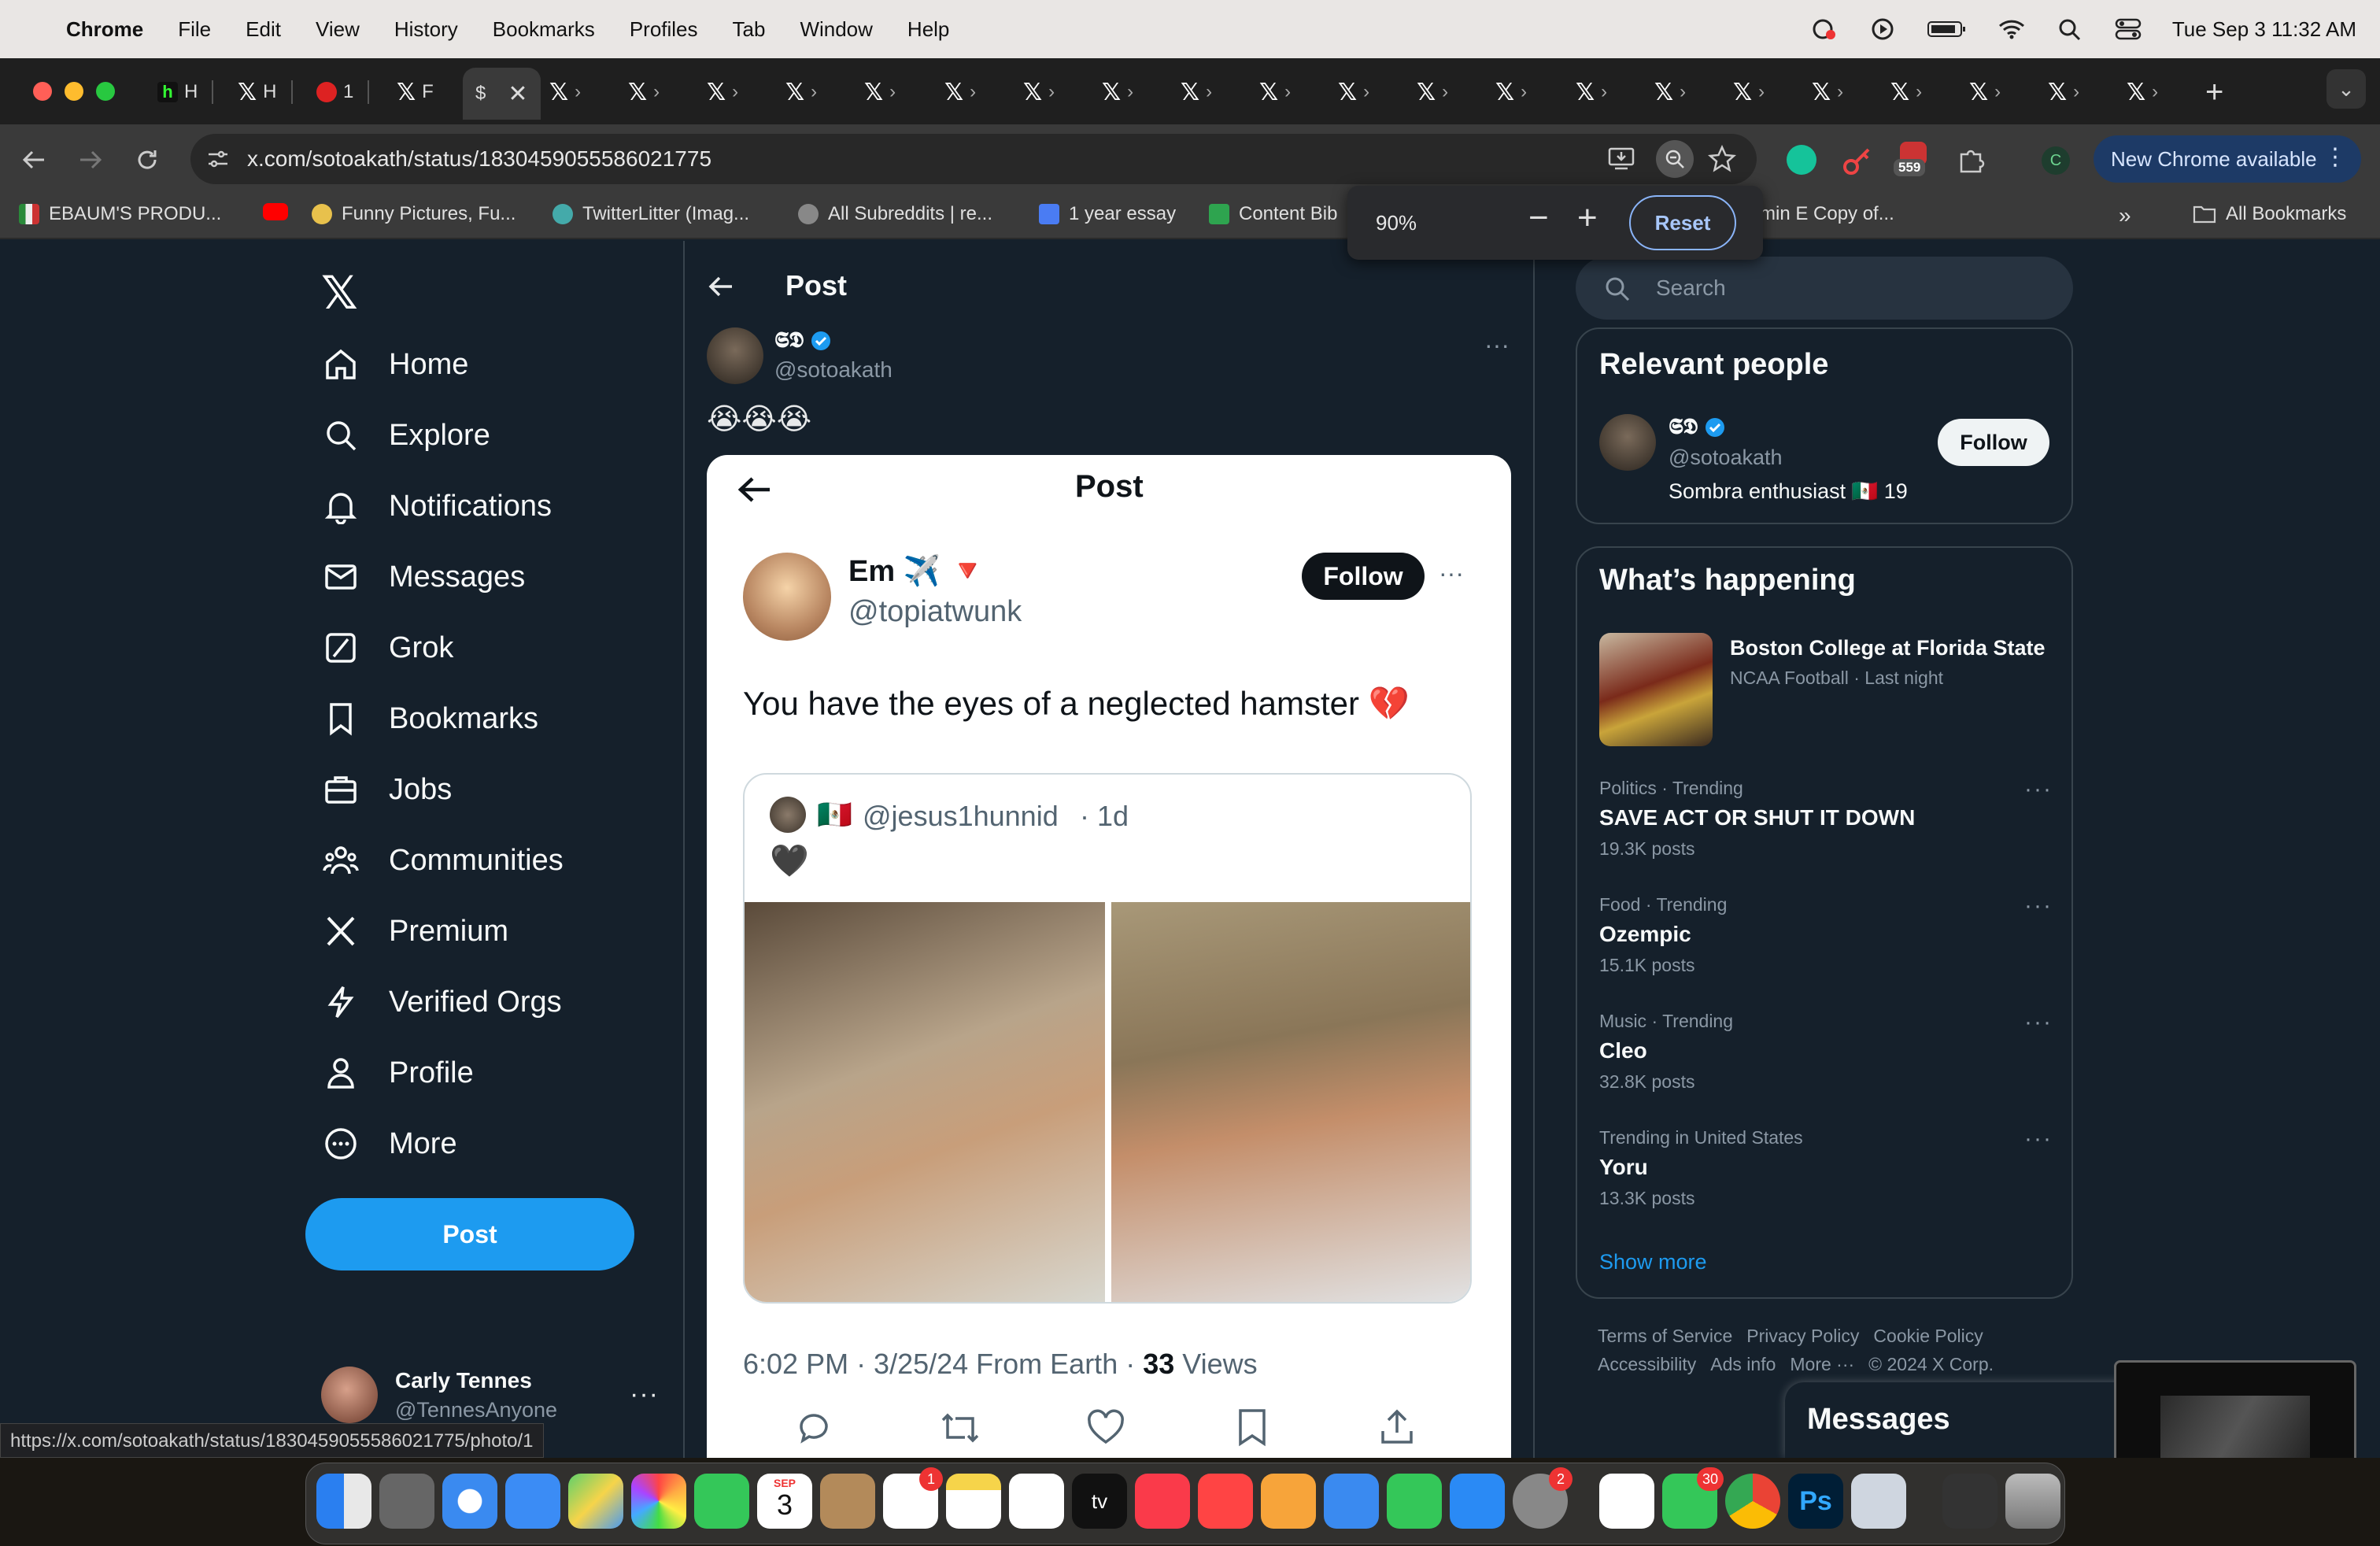 The image size is (2380, 1546). I want to click on nav-premium: Premium, so click(415, 931).